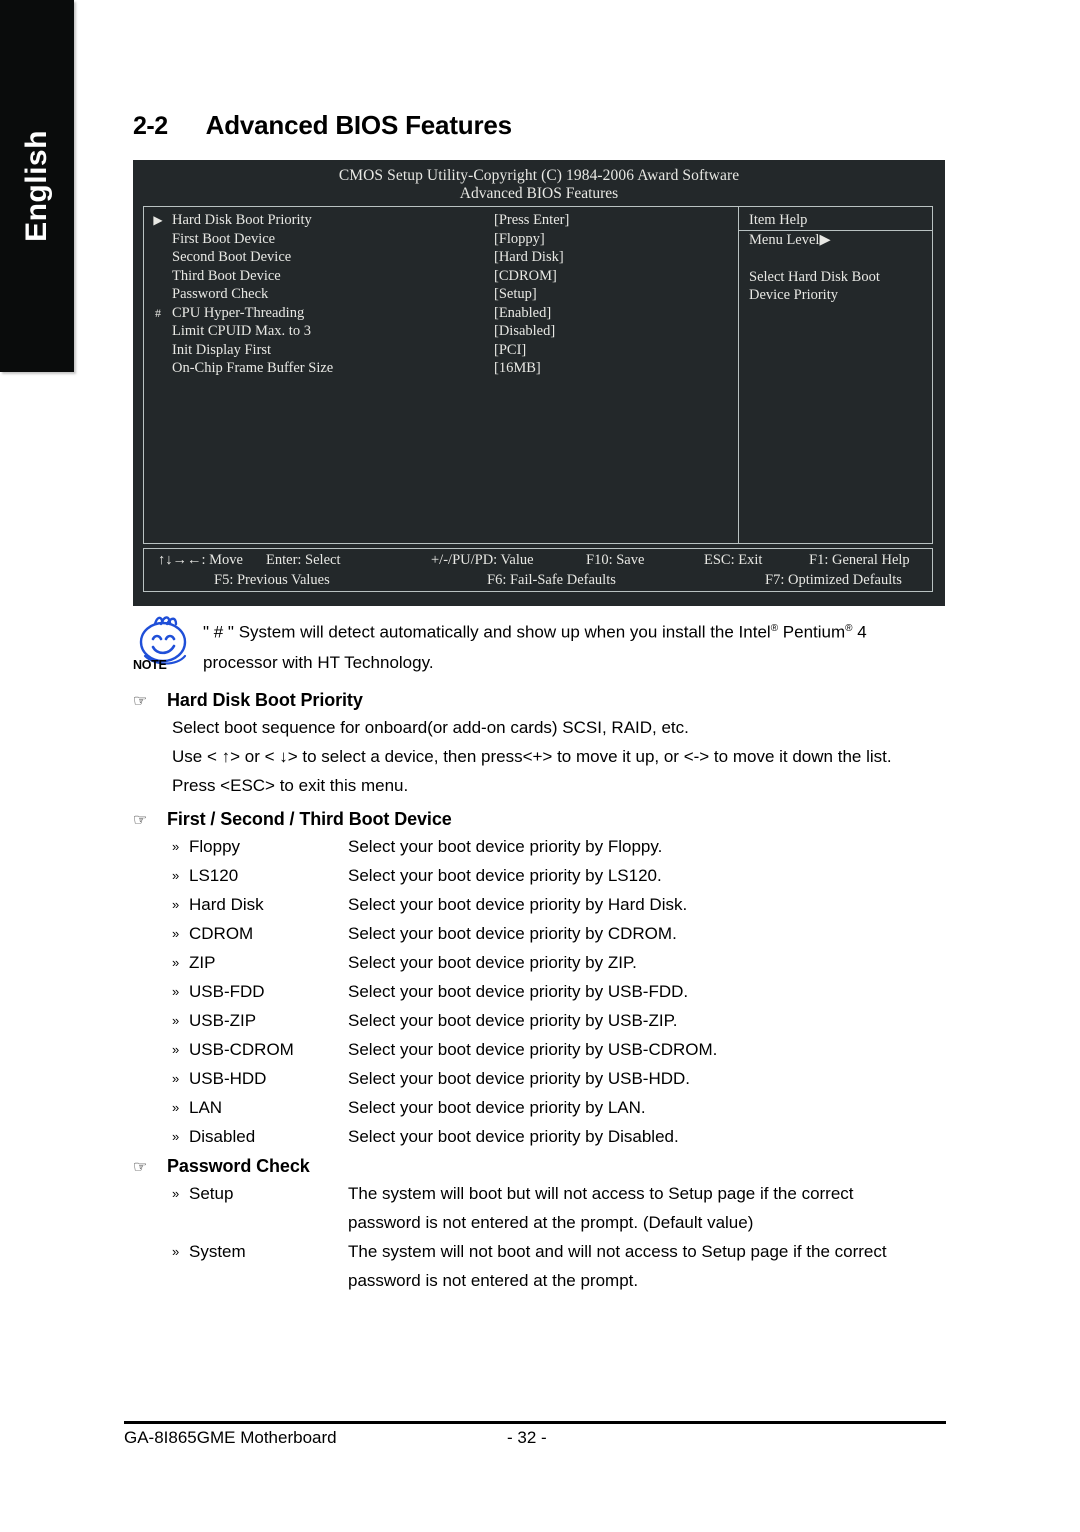 This screenshot has height=1532, width=1080. I want to click on topic-heading: ☞ Hard Disk Boot Priority, so click(583, 700).